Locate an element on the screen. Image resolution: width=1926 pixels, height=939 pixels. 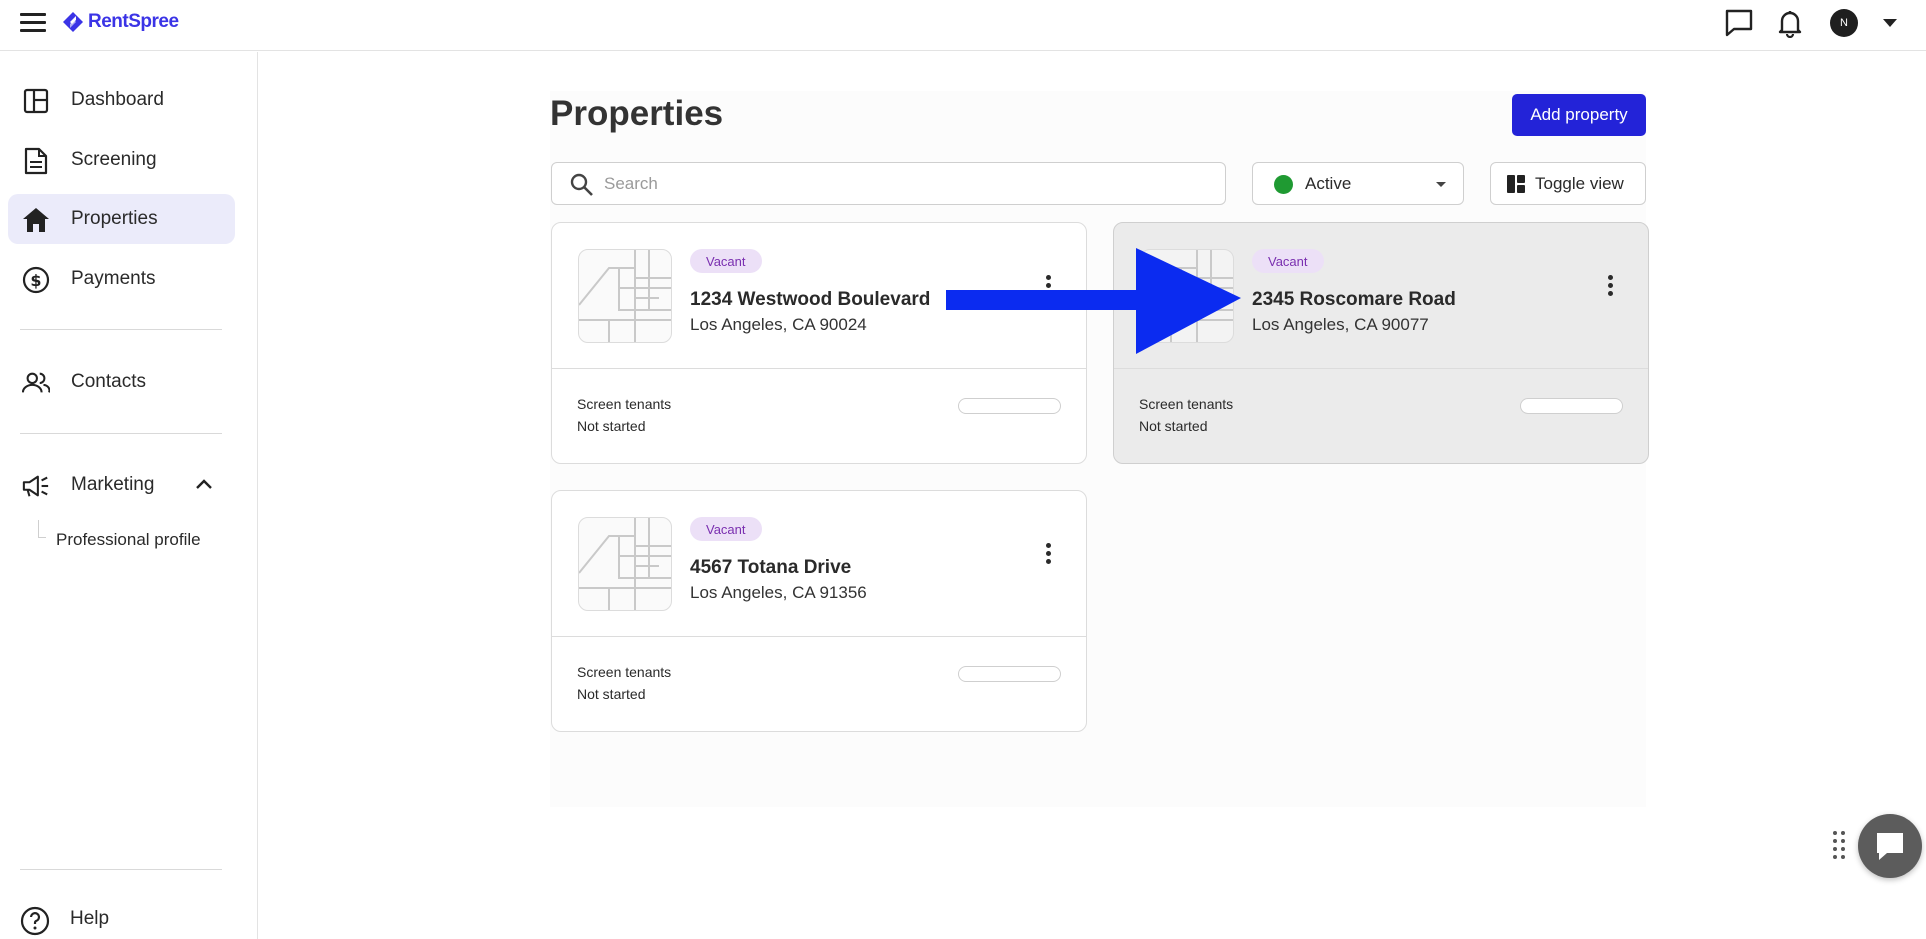
sidebar-item-marketing: Marketing is located at coordinates (121, 485).